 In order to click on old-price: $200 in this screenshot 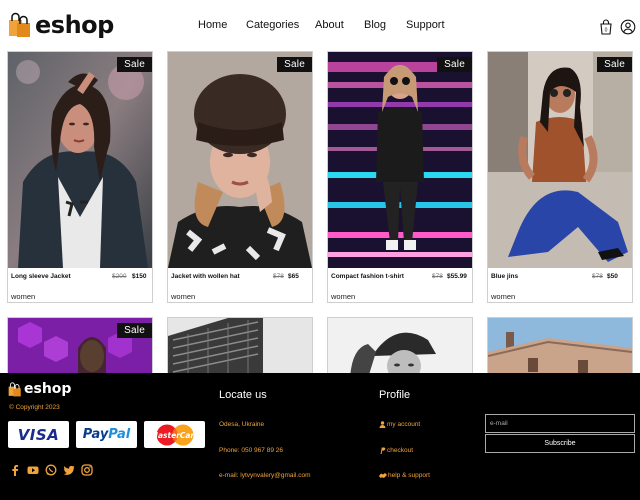, I will do `click(119, 276)`.